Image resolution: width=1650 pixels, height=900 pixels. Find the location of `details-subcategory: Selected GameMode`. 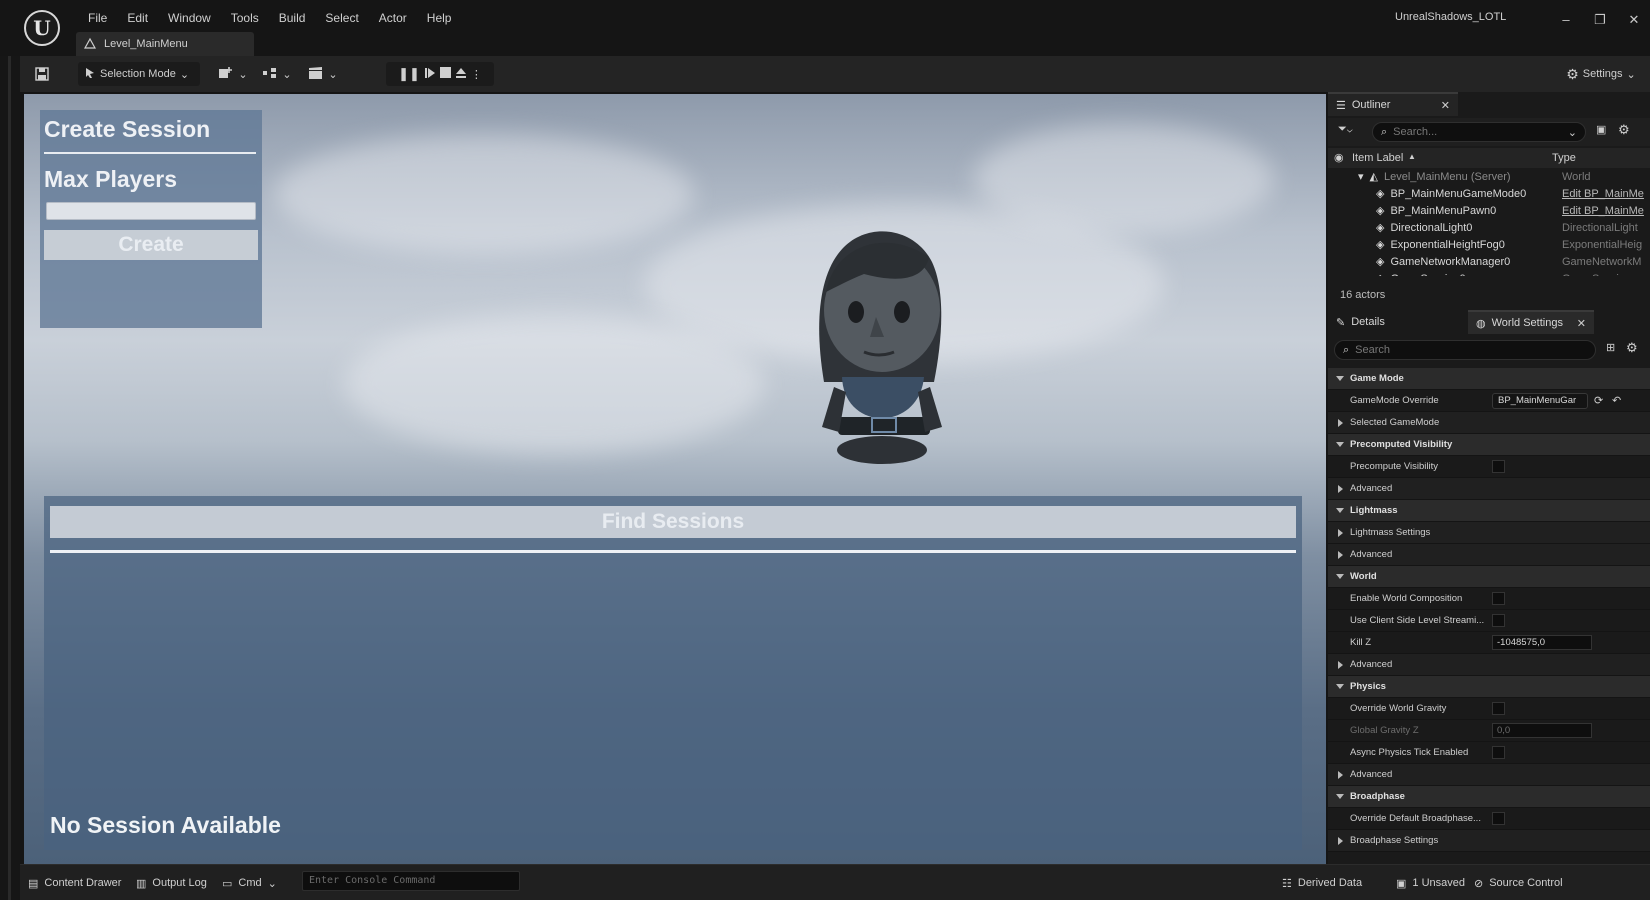

details-subcategory: Selected GameMode is located at coordinates (1489, 423).